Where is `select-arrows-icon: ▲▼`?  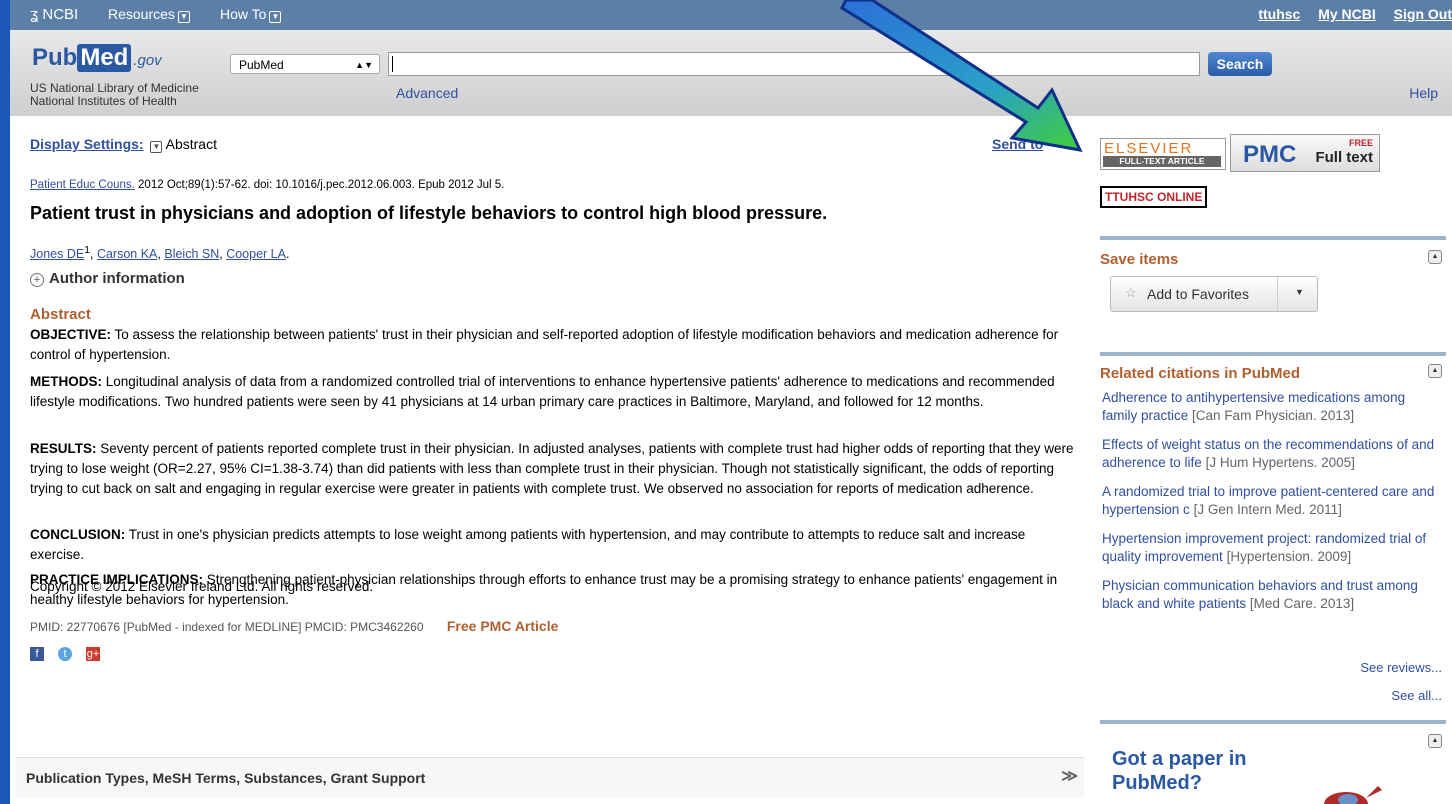 select-arrows-icon: ▲▼ is located at coordinates (364, 65).